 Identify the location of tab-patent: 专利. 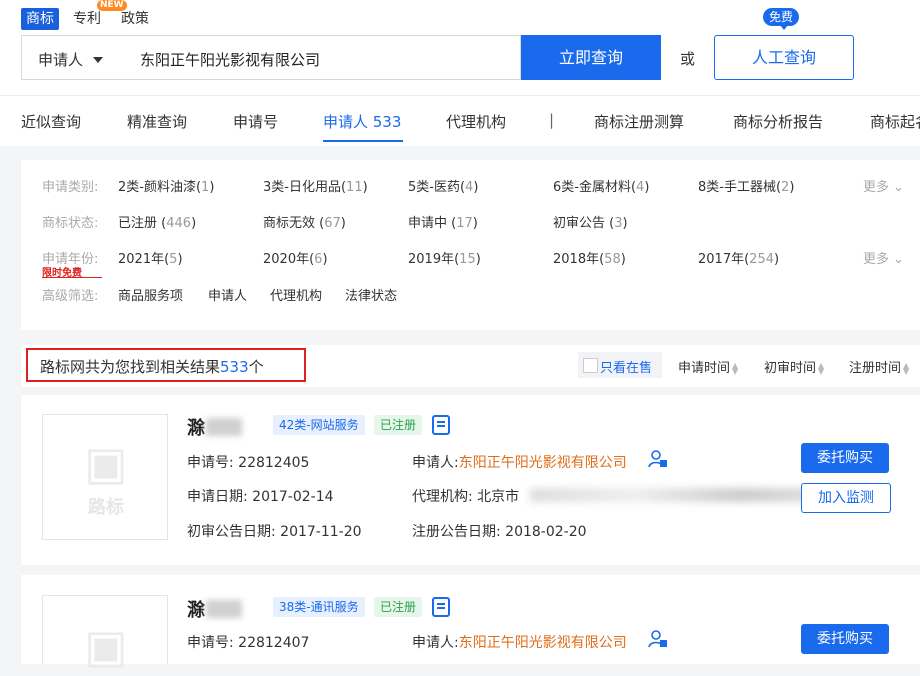
(87, 19).